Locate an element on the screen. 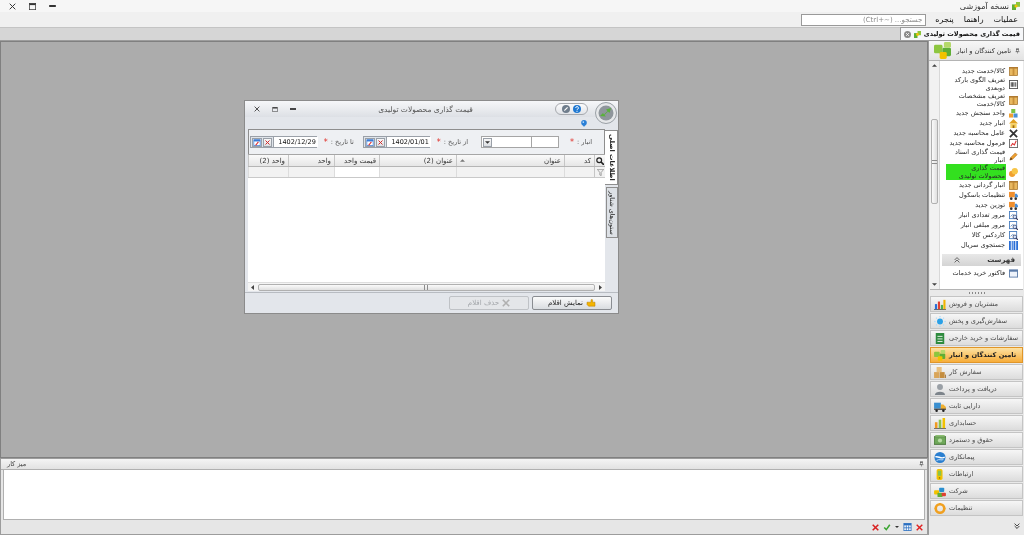 This screenshot has height=535, width=1024. left-arrow-icon is located at coordinates (252, 287).